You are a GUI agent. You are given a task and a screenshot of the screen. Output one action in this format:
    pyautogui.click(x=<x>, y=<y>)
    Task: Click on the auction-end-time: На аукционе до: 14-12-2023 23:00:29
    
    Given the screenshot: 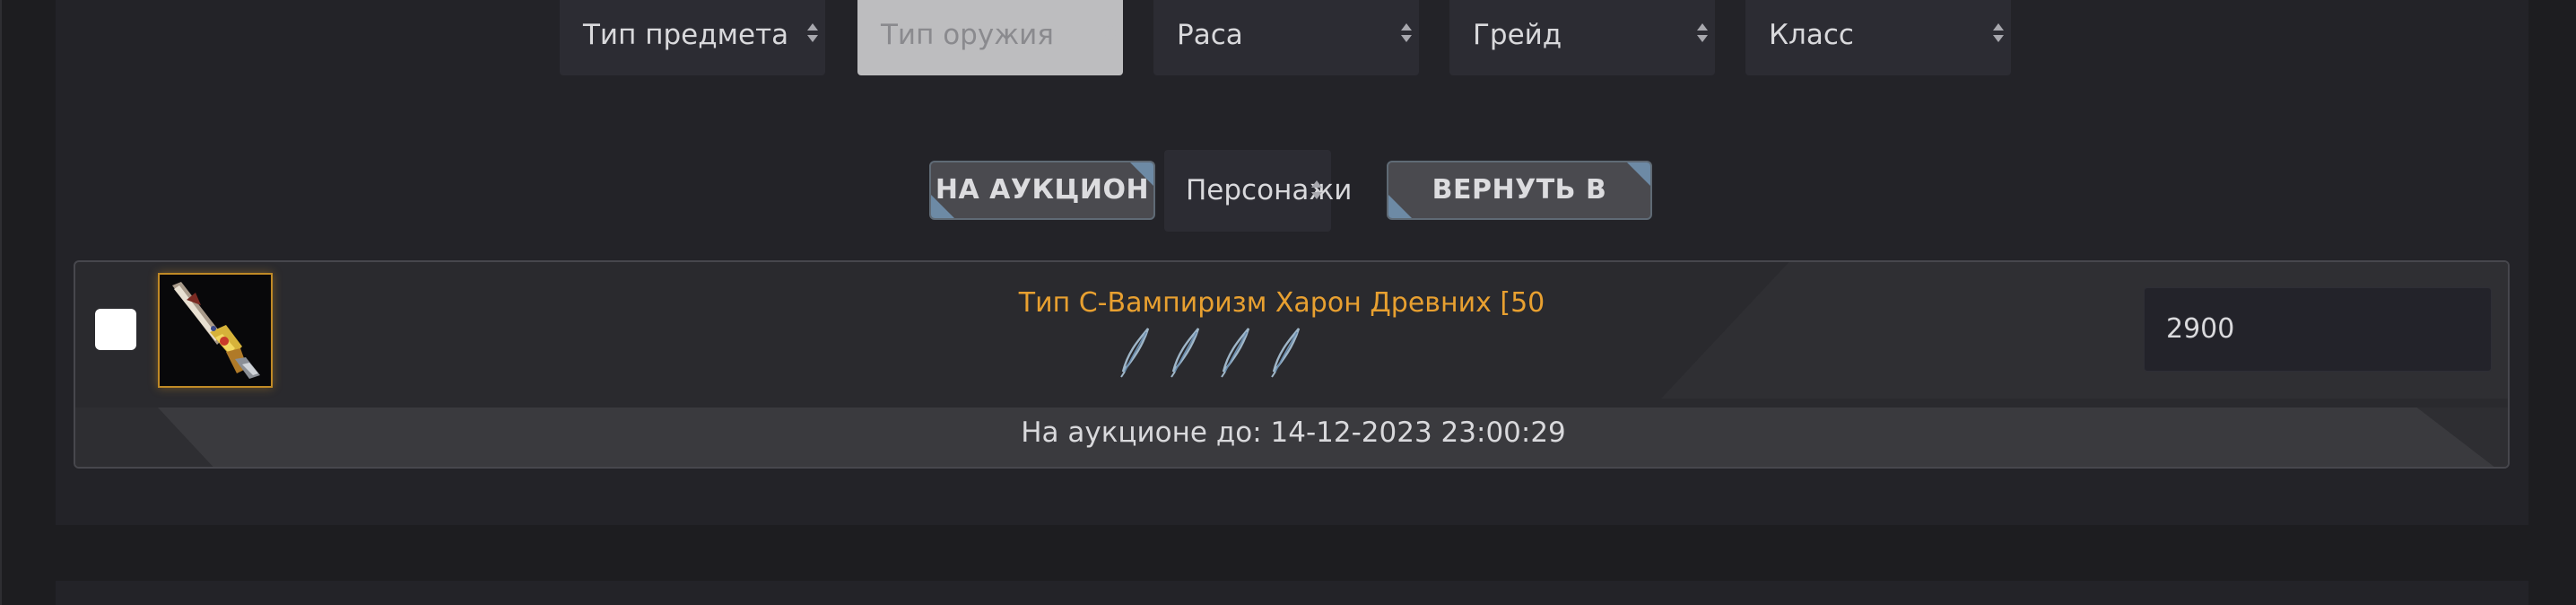 What is the action you would take?
    pyautogui.click(x=1293, y=432)
    